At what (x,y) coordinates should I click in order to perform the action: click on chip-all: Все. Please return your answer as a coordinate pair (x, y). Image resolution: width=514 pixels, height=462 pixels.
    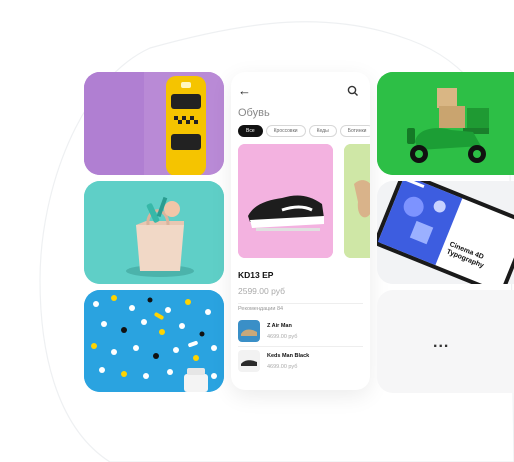
    Looking at the image, I should click on (250, 131).